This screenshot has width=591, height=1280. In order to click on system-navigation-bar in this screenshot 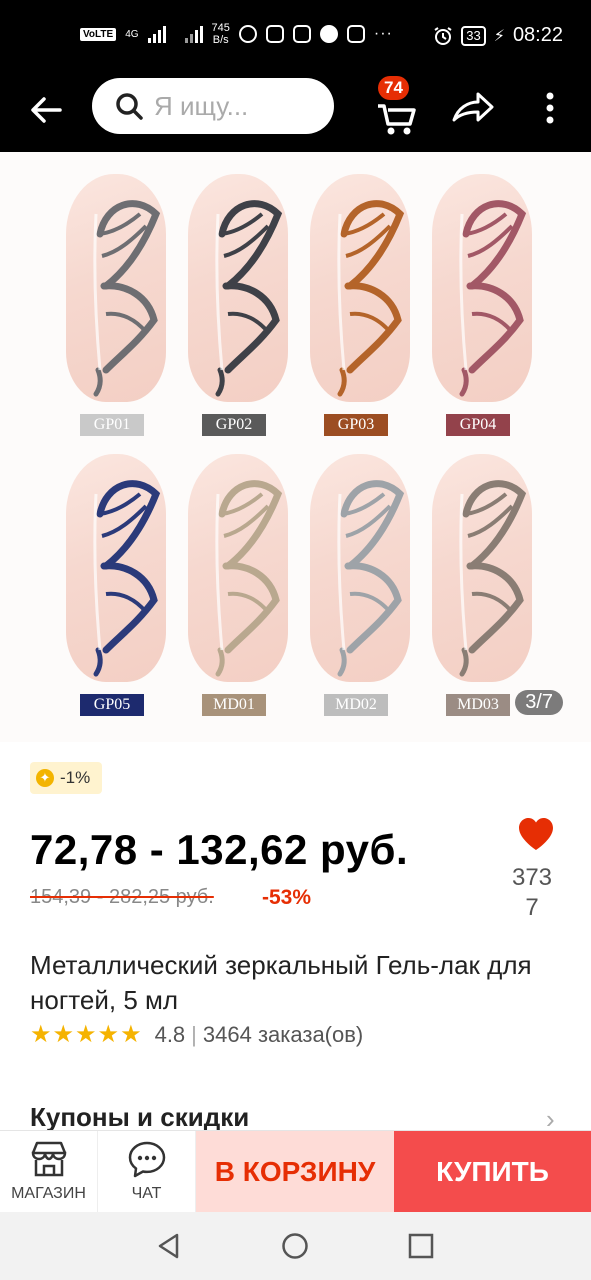, I will do `click(295, 1246)`.